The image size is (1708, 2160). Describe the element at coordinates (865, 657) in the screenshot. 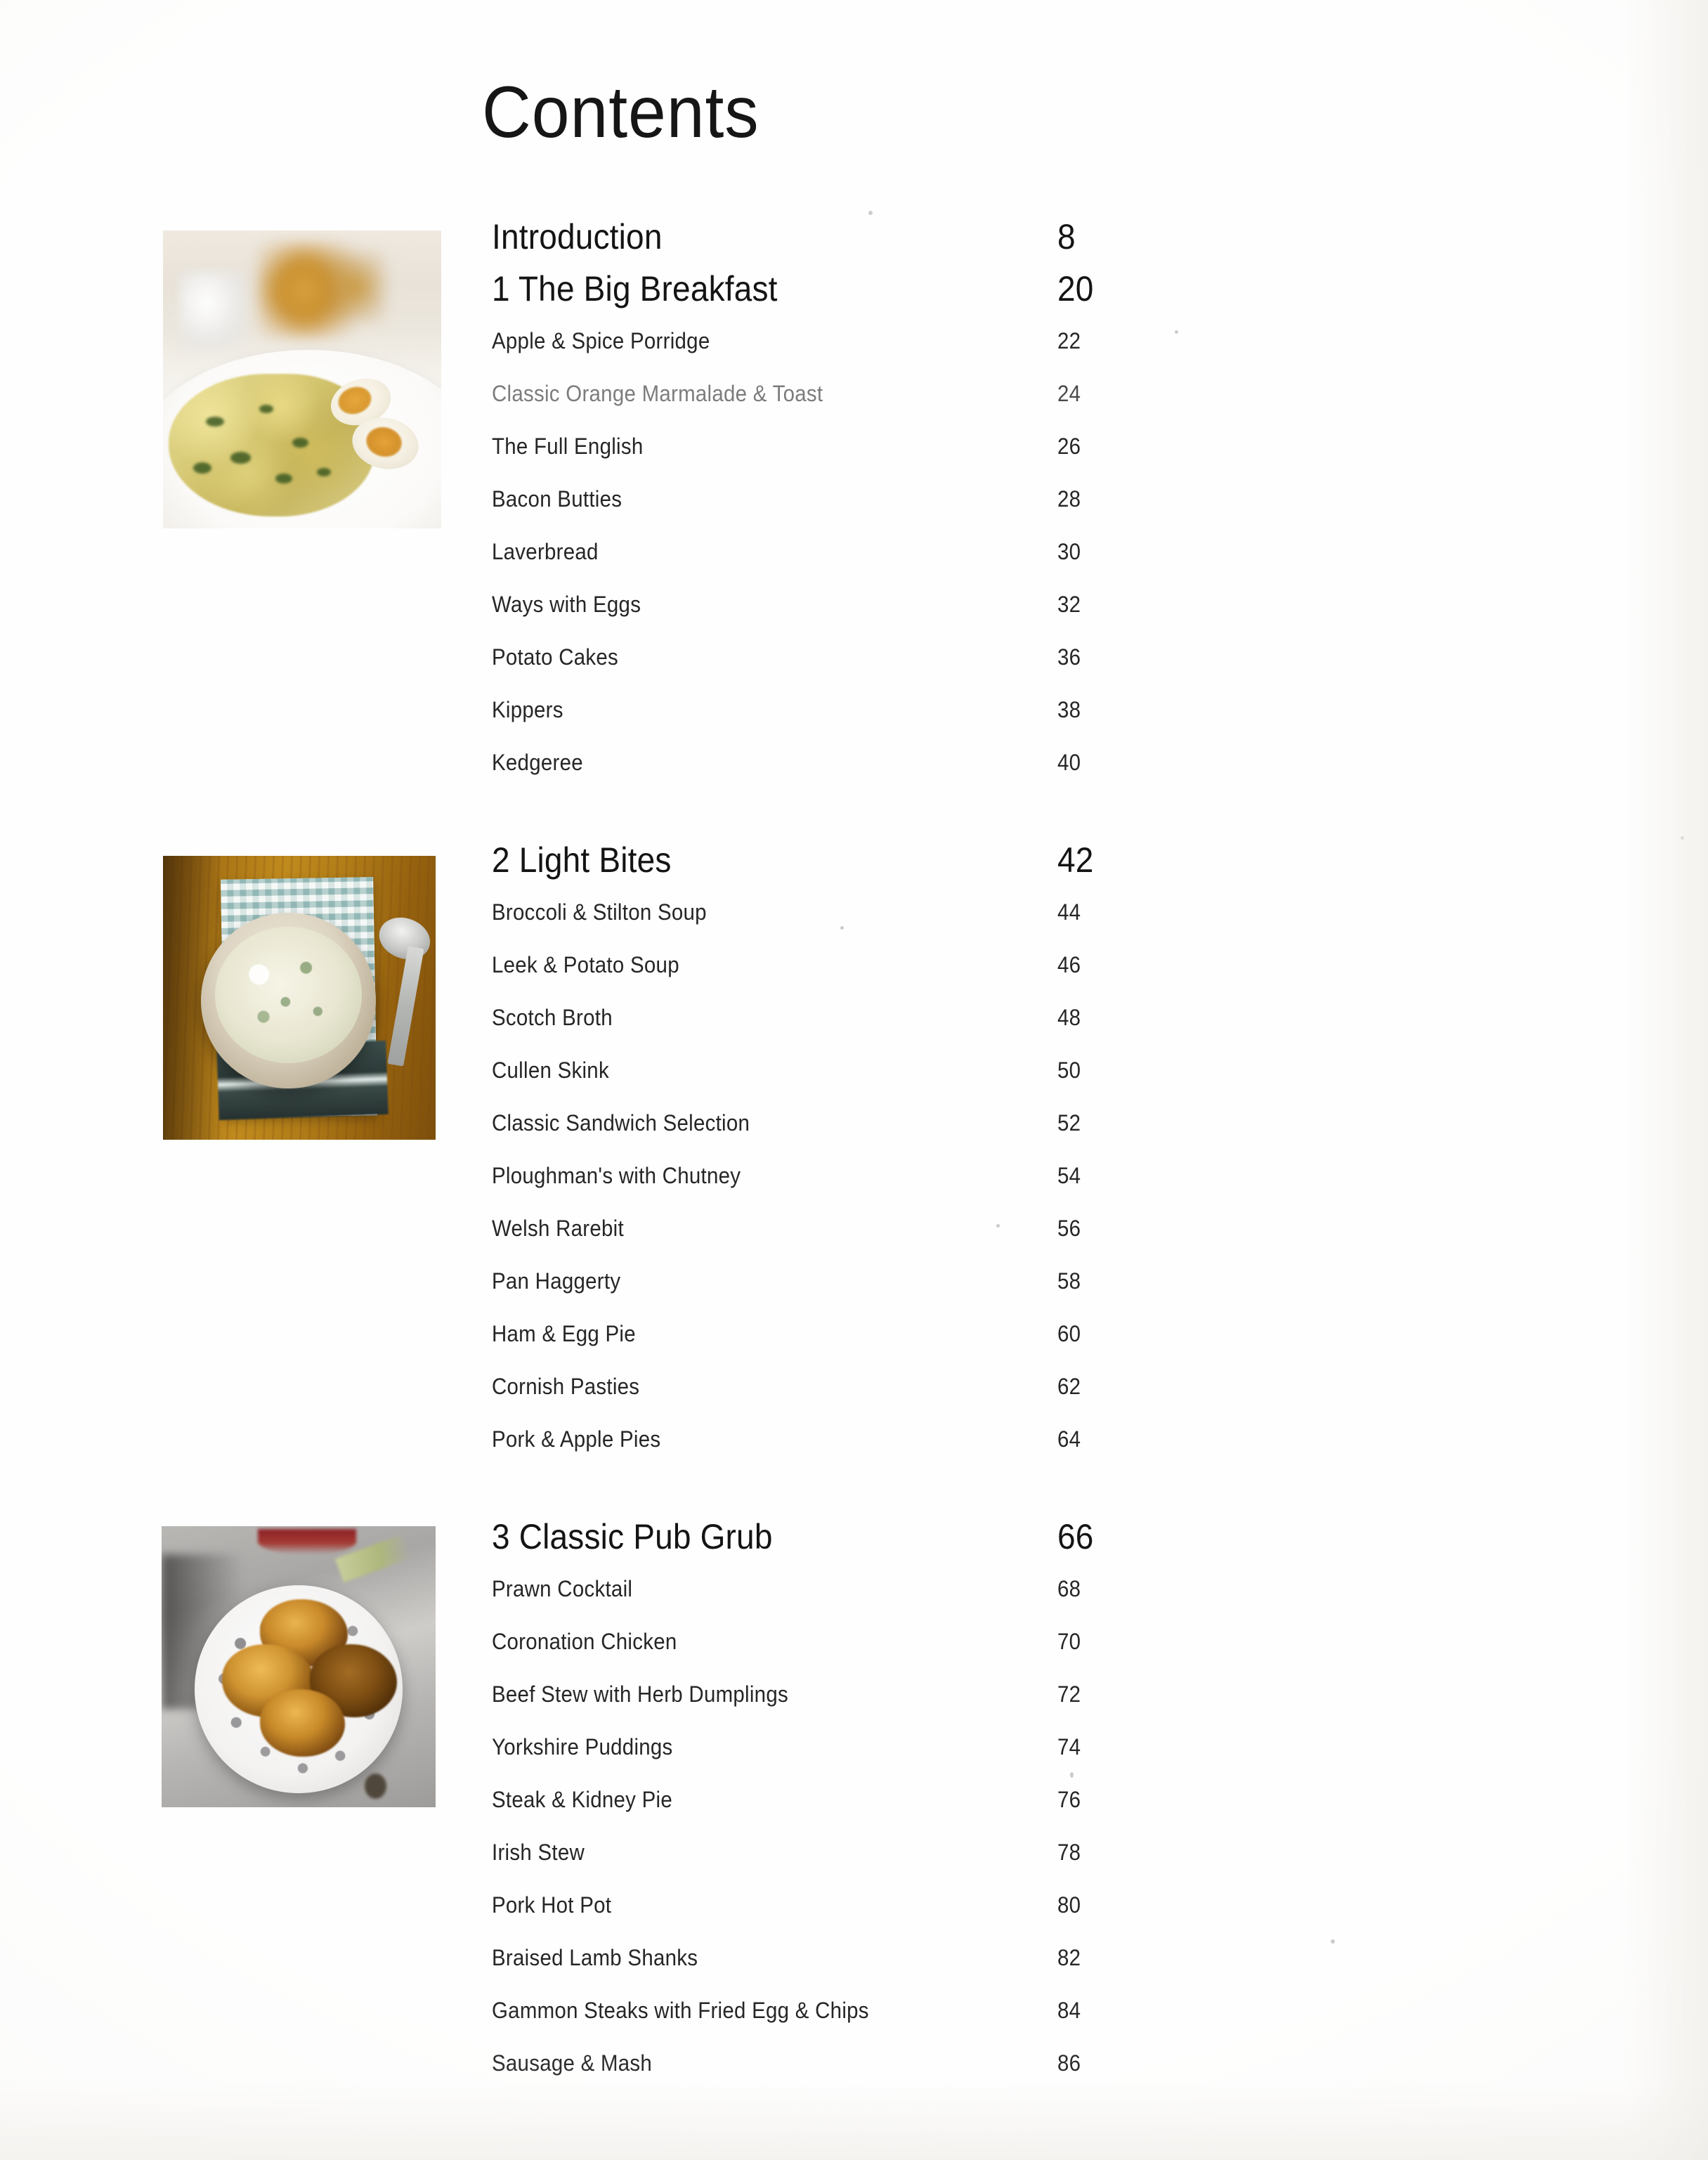

I see `toc-item: Potato Cakes 36` at that location.